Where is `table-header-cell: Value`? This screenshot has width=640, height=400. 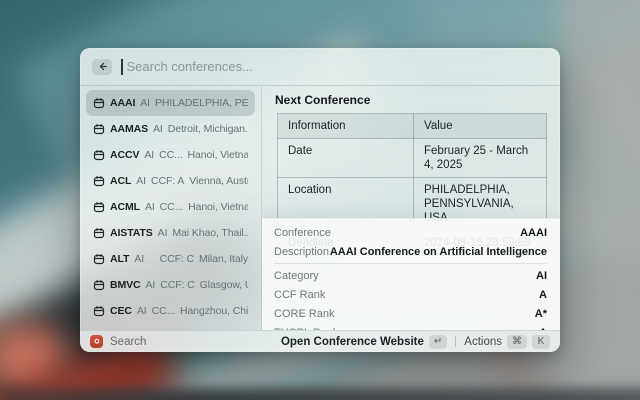 table-header-cell: Value is located at coordinates (480, 126).